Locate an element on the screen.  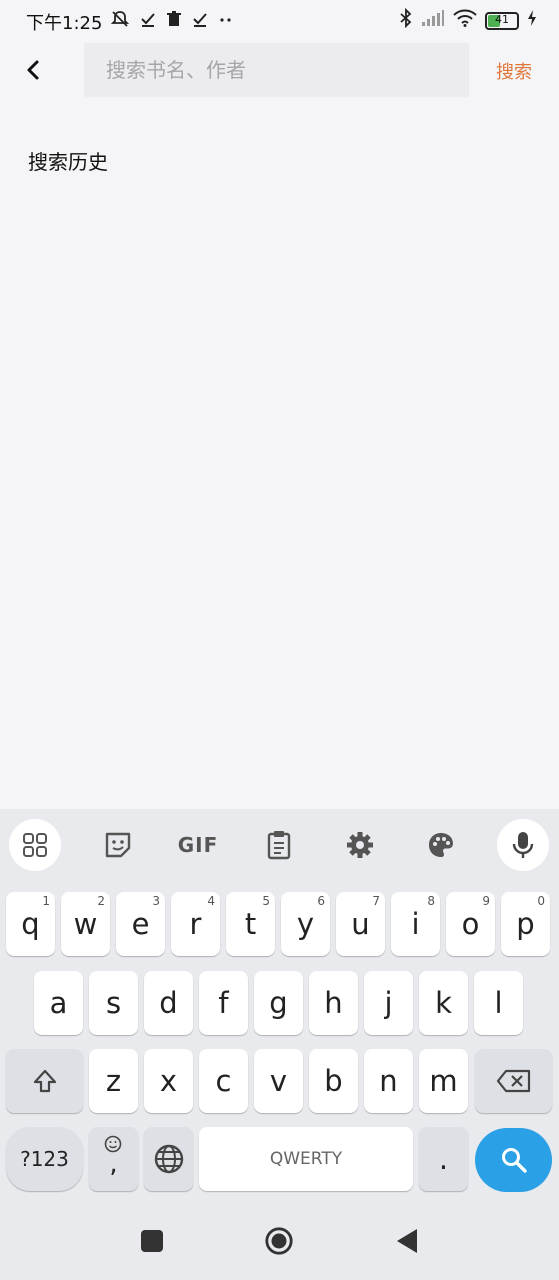
clipboard-icon is located at coordinates (279, 845).